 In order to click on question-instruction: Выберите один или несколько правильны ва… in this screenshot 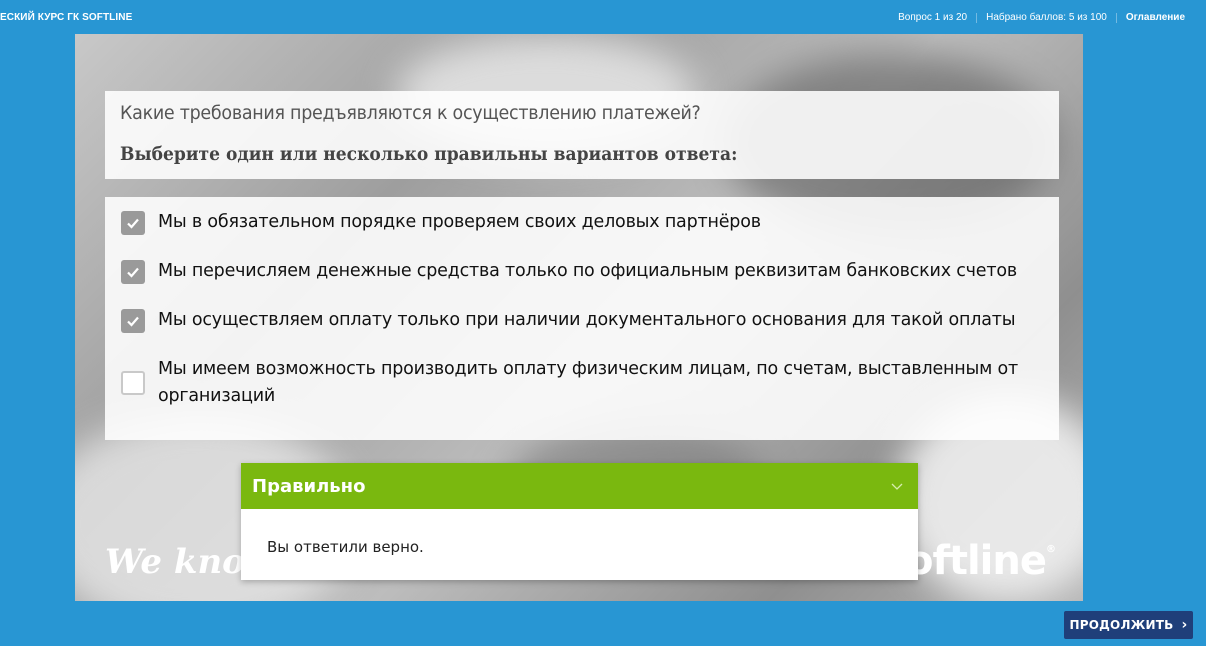, I will do `click(429, 154)`.